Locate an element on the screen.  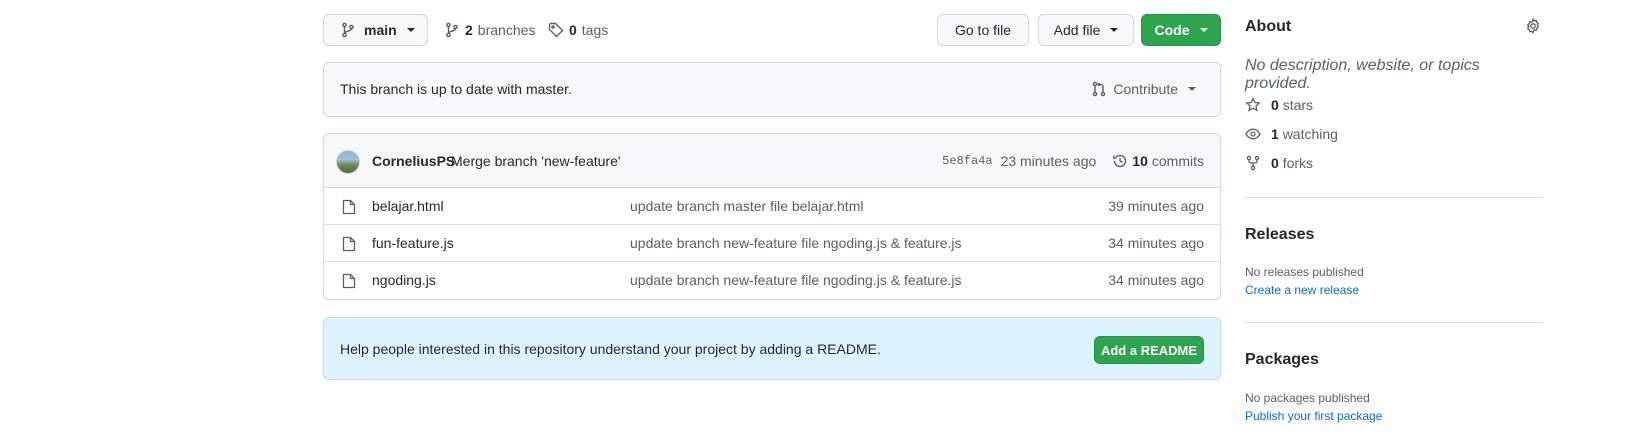
forks-link: 0 forks is located at coordinates (1279, 163).